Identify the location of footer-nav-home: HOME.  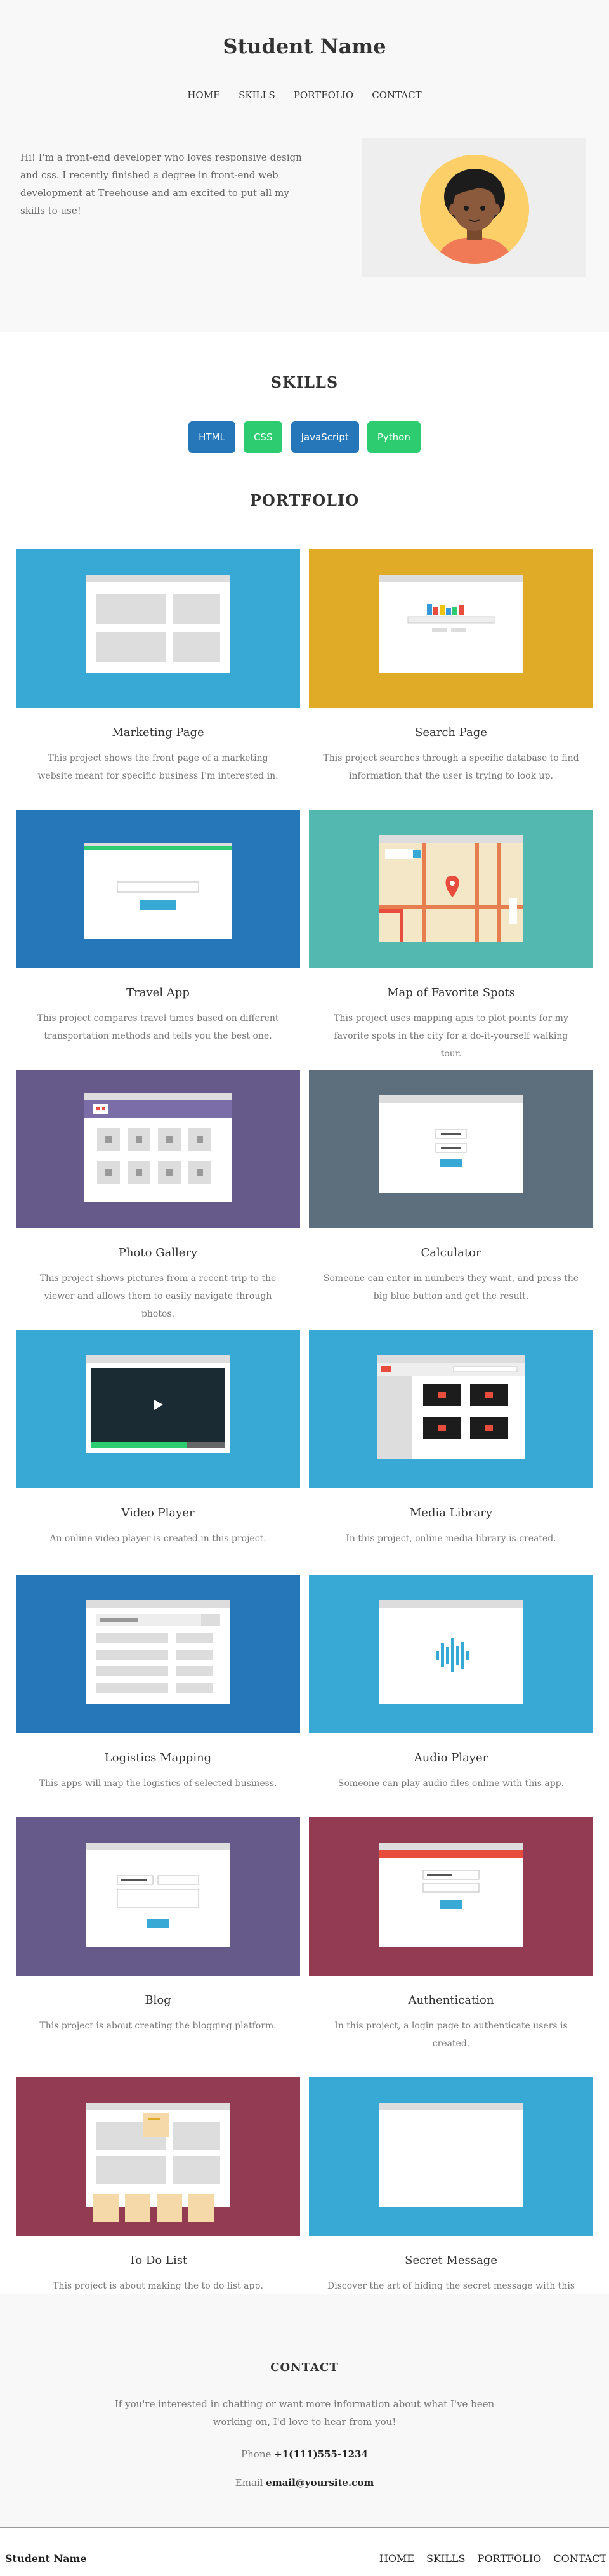
(396, 2559).